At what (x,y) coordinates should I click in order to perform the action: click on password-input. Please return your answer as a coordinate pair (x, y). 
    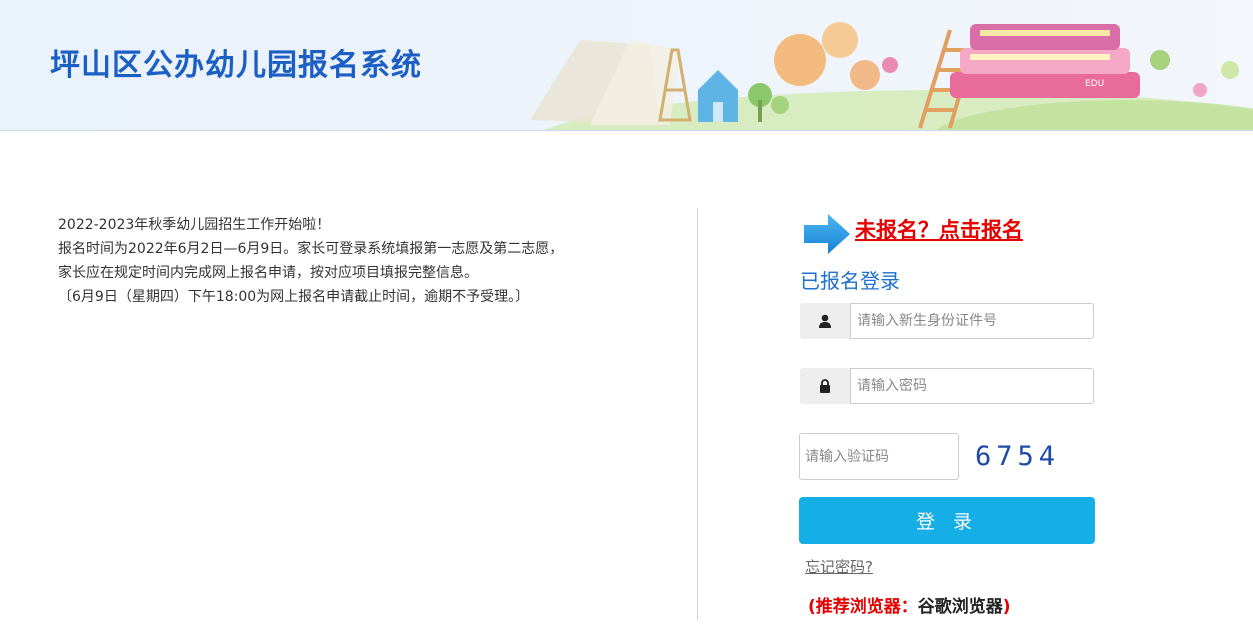
    Looking at the image, I should click on (972, 386).